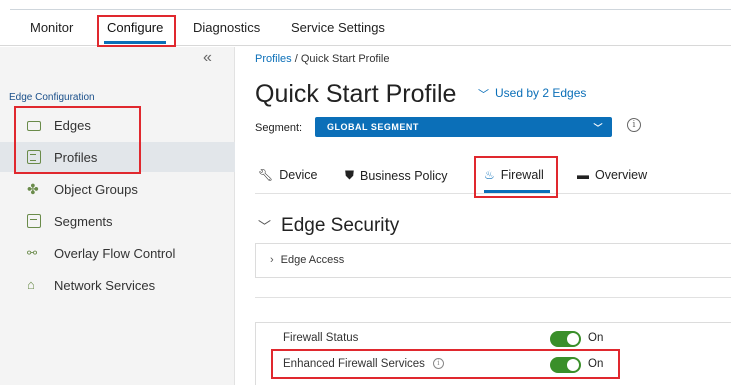 This screenshot has width=731, height=385. Describe the element at coordinates (404, 175) in the screenshot. I see `tab-label: Business Policy` at that location.